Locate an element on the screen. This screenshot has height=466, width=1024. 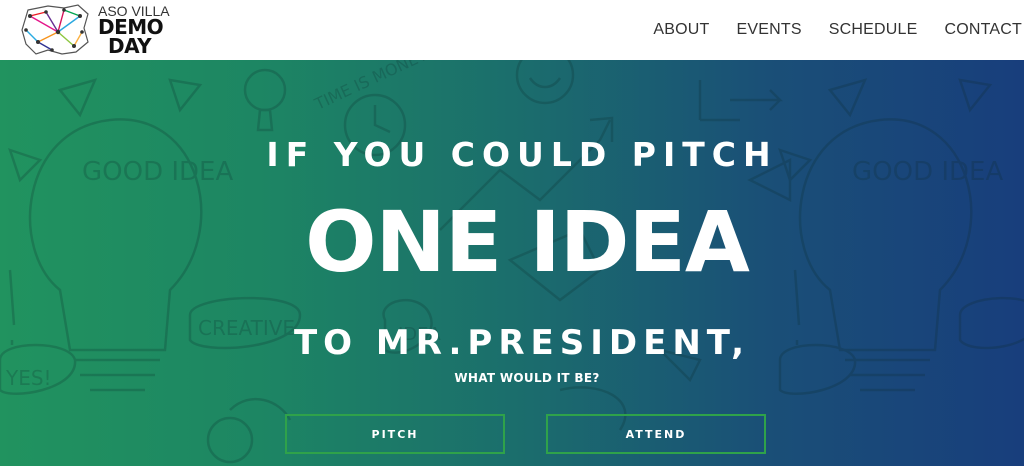
nigeria-map-network-icon is located at coordinates (55, 29).